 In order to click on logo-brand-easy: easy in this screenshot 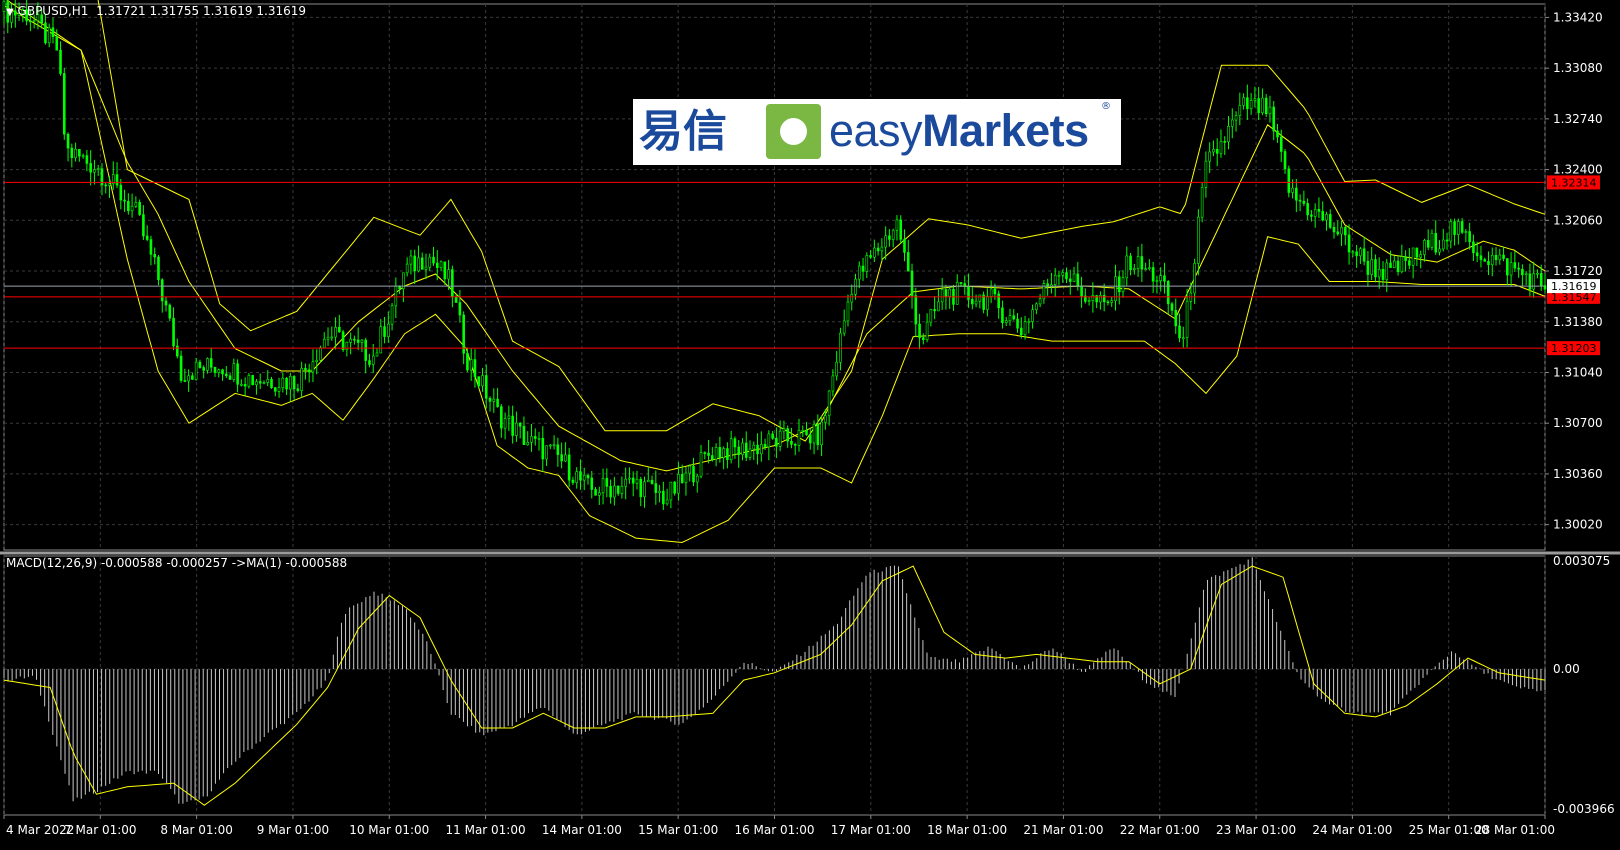, I will do `click(876, 130)`.